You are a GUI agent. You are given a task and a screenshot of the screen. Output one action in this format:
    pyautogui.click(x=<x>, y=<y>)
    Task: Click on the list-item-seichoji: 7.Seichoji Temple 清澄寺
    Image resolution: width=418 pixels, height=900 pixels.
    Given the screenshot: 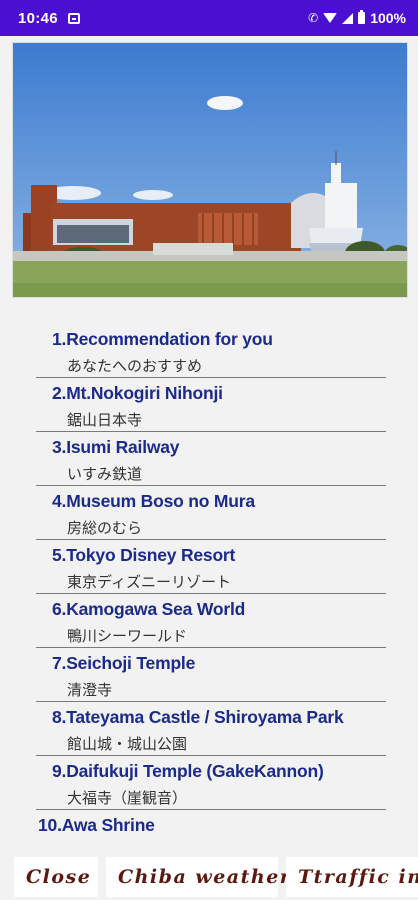 What is the action you would take?
    pyautogui.click(x=211, y=675)
    